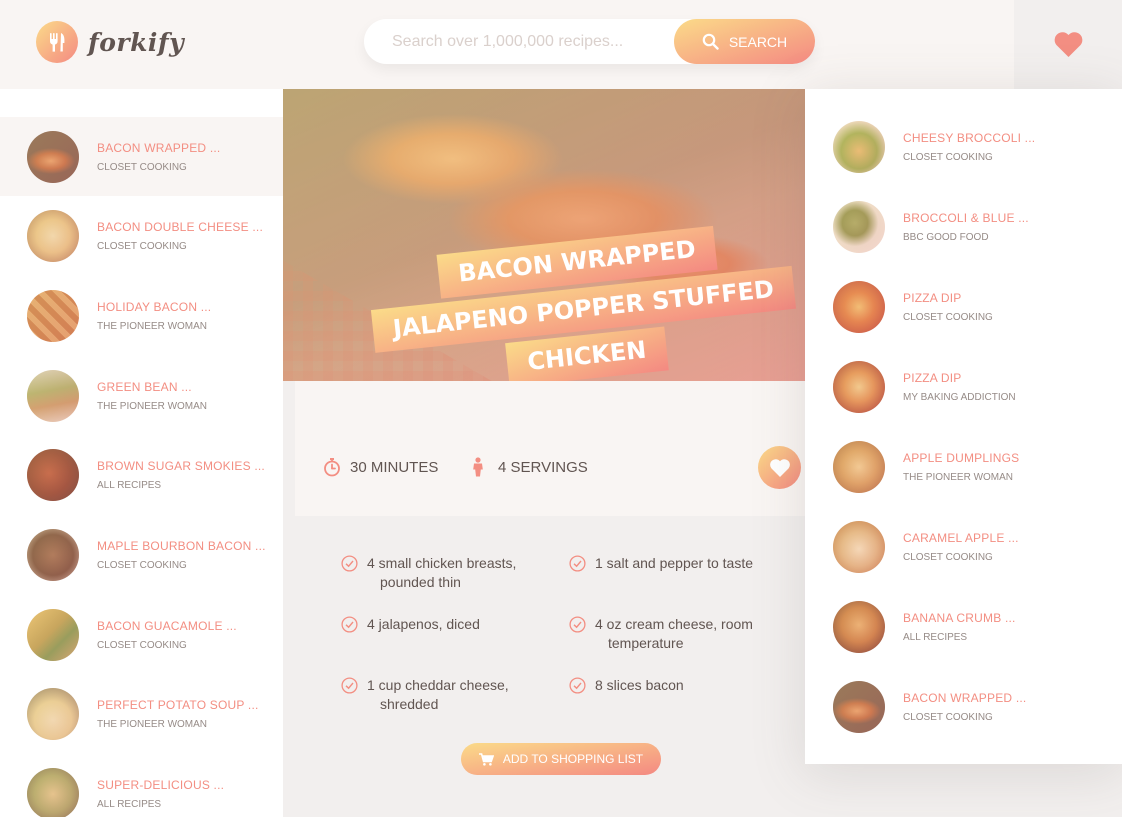 Image resolution: width=1122 pixels, height=817 pixels. I want to click on ingredient-item: 4 small chicken breasts, pounded thin, so click(441, 573).